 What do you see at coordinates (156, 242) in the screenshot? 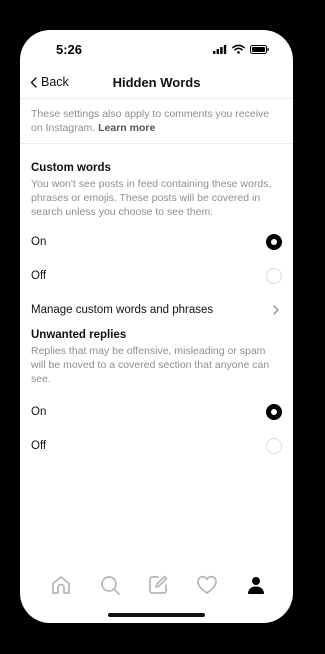
I see `custom-words-on-option: On` at bounding box center [156, 242].